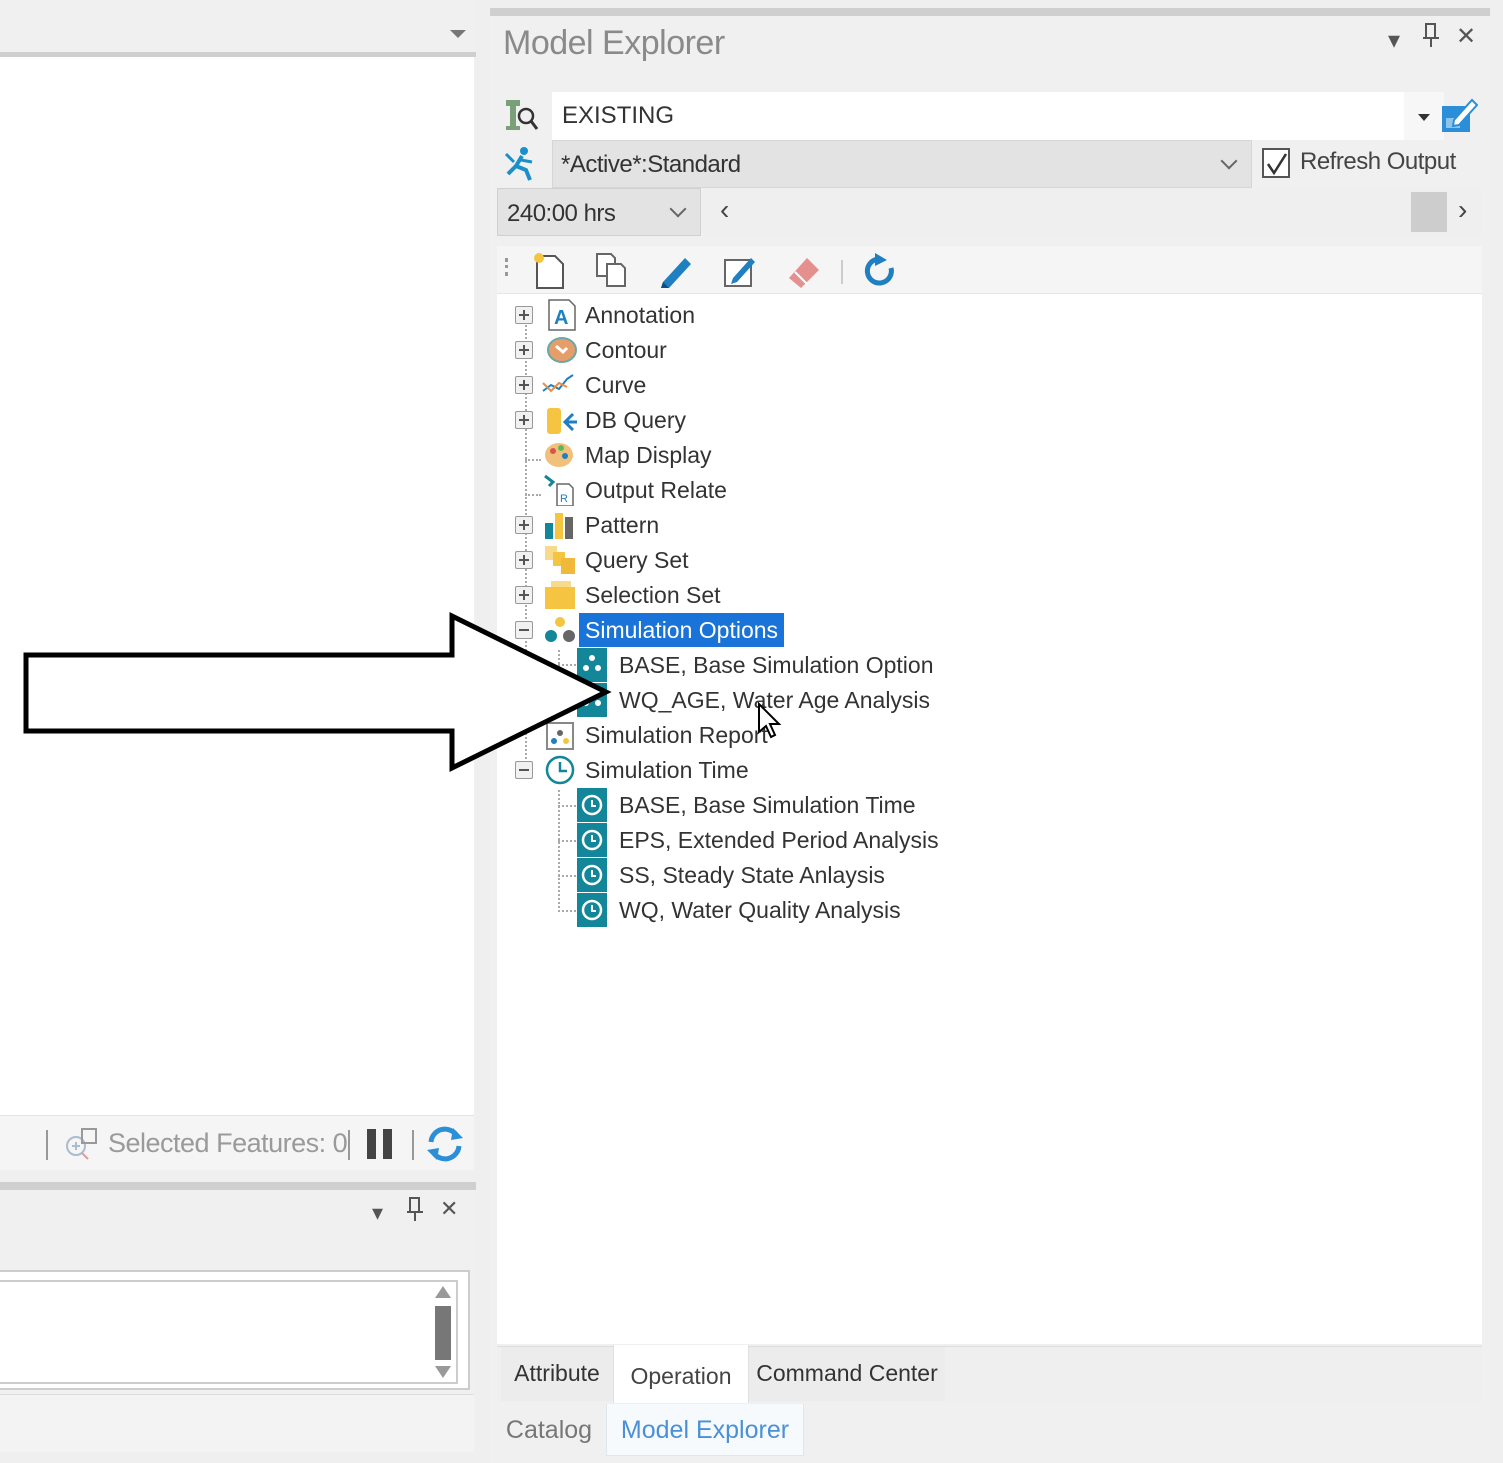 The height and width of the screenshot is (1463, 1503). I want to click on curve-icon, so click(558, 383).